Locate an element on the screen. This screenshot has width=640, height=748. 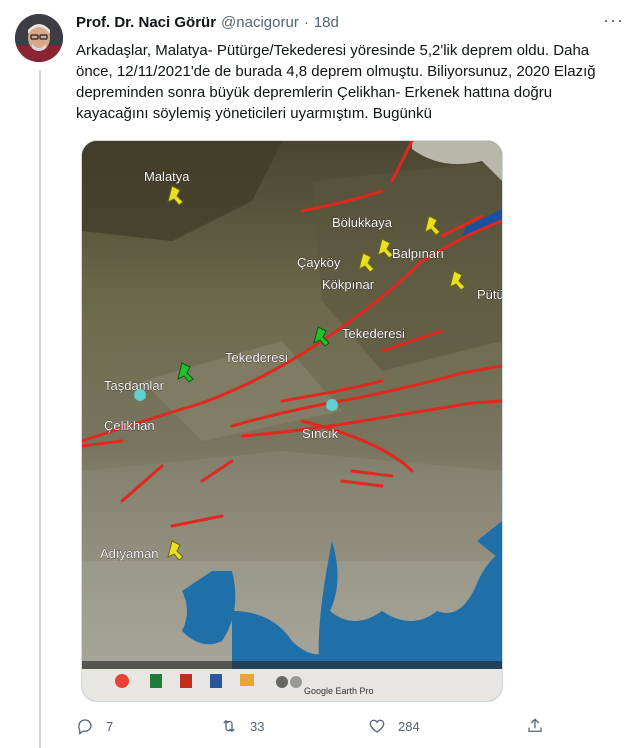
like-button: 284 is located at coordinates (394, 726).